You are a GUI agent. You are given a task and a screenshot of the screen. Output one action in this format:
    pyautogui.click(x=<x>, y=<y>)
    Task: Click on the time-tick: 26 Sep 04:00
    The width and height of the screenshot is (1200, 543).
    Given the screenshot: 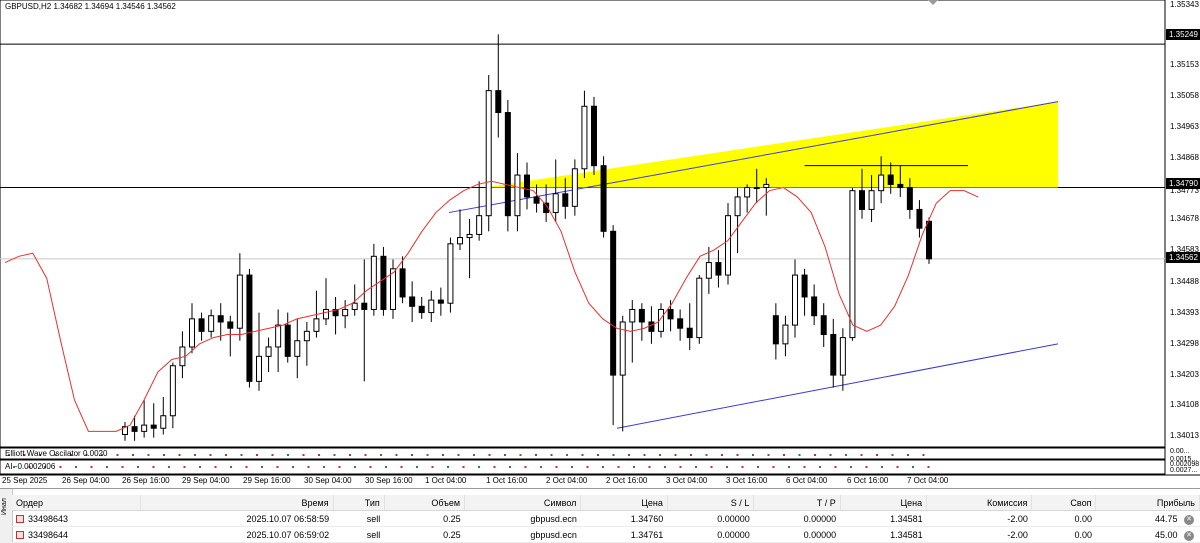 What is the action you would take?
    pyautogui.click(x=86, y=480)
    